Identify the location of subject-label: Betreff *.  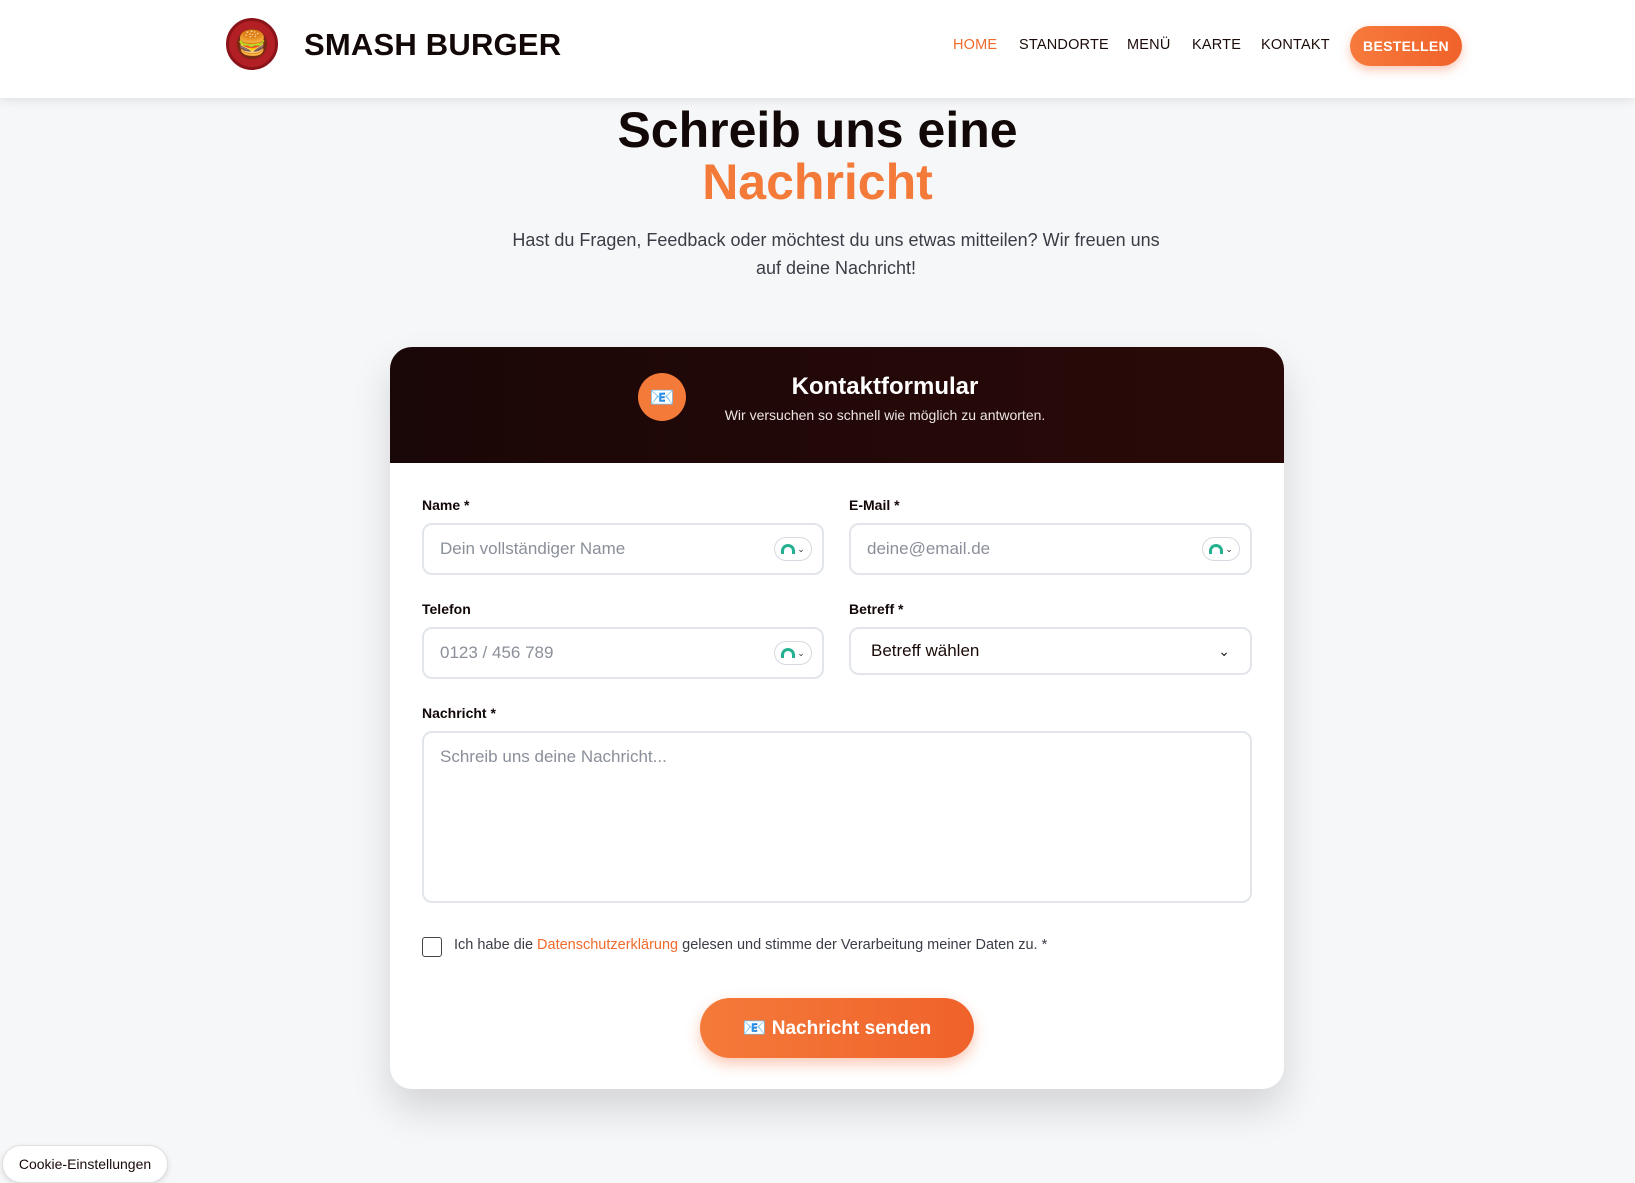
(876, 609).